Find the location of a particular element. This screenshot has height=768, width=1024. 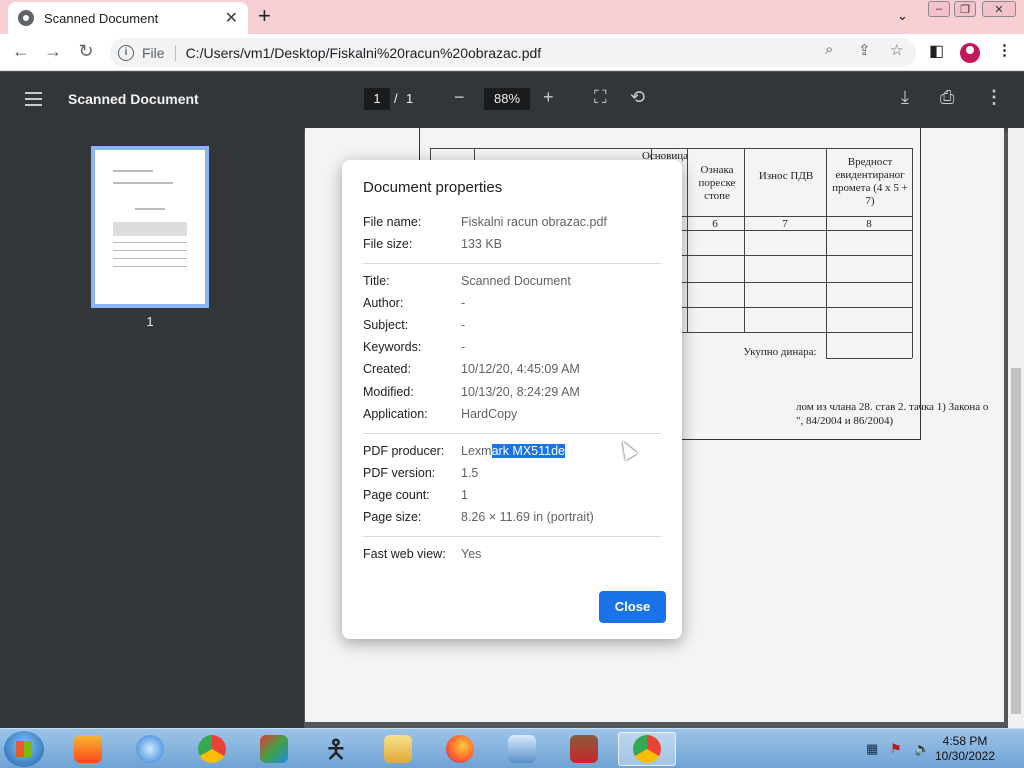

author-value: - is located at coordinates (463, 303).